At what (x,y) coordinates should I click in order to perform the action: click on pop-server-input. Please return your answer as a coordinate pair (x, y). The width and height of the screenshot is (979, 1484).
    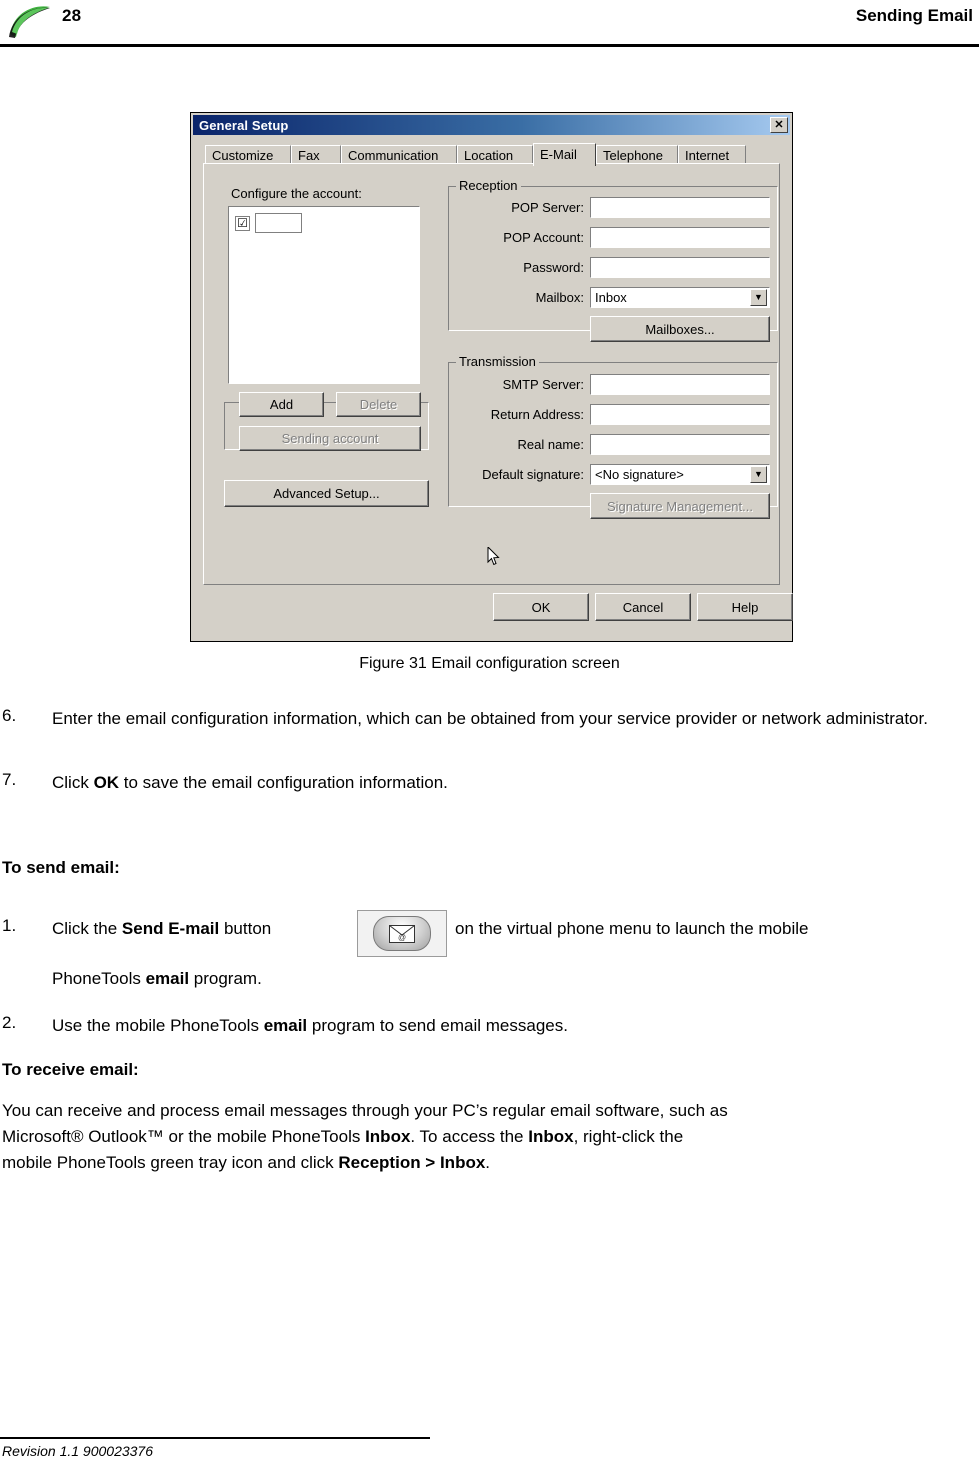
    Looking at the image, I should click on (680, 207).